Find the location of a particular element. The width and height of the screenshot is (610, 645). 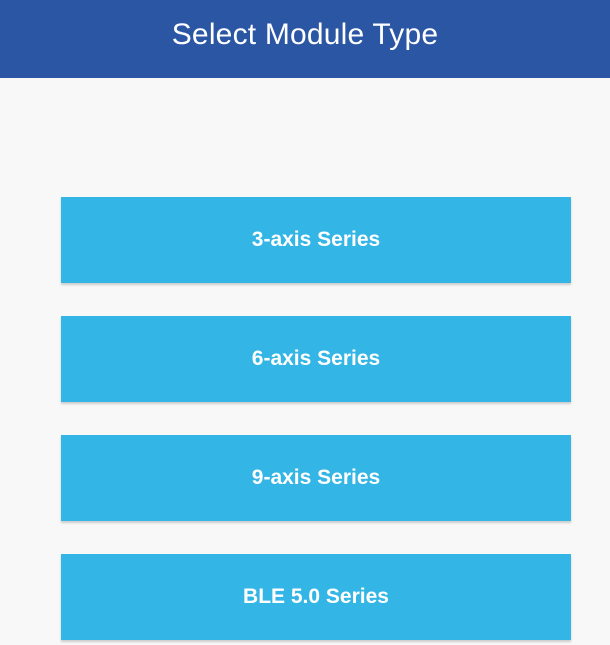

module-button-label: 9-axis Series is located at coordinates (316, 477).